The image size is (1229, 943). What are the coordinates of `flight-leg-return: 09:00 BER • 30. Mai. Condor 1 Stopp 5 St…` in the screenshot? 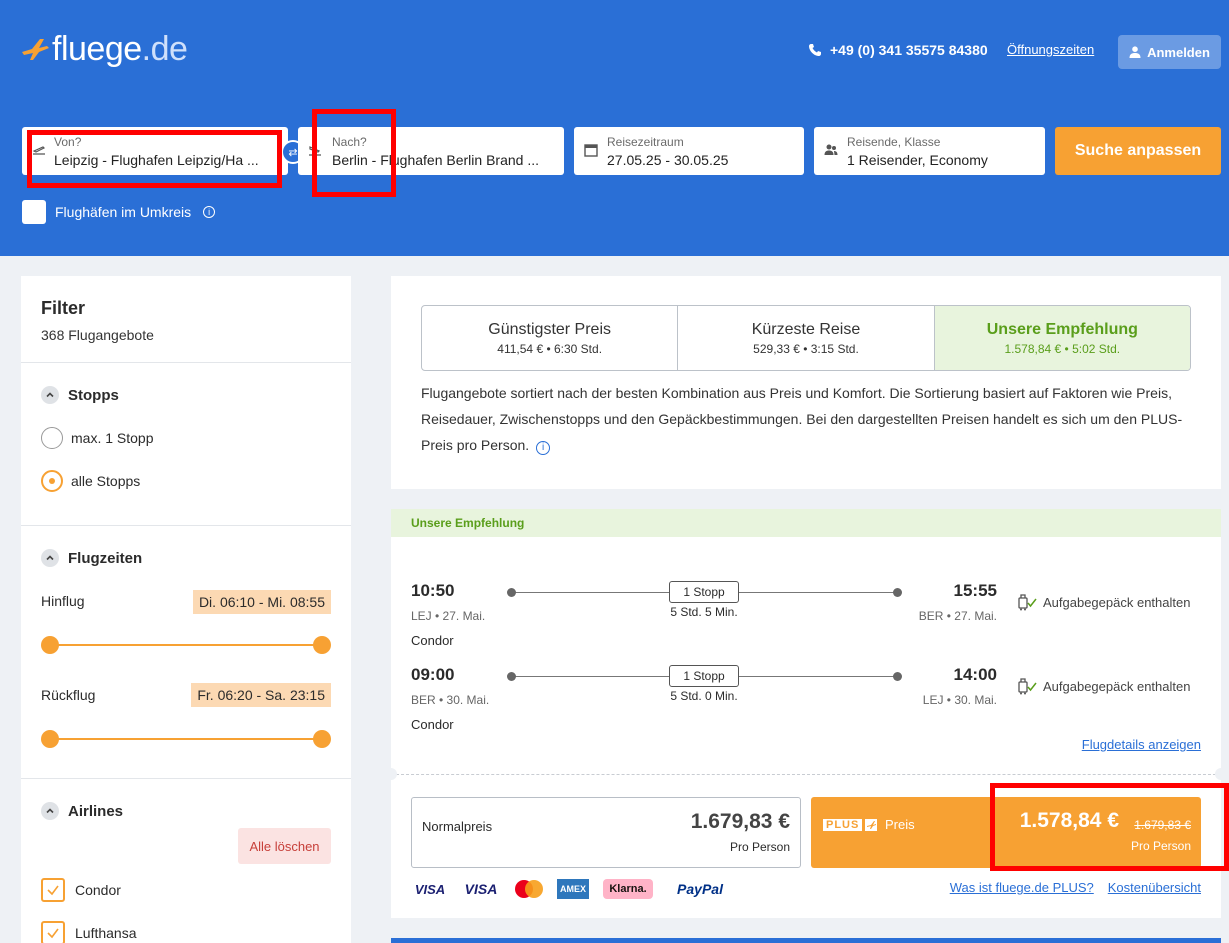 It's located at (806, 705).